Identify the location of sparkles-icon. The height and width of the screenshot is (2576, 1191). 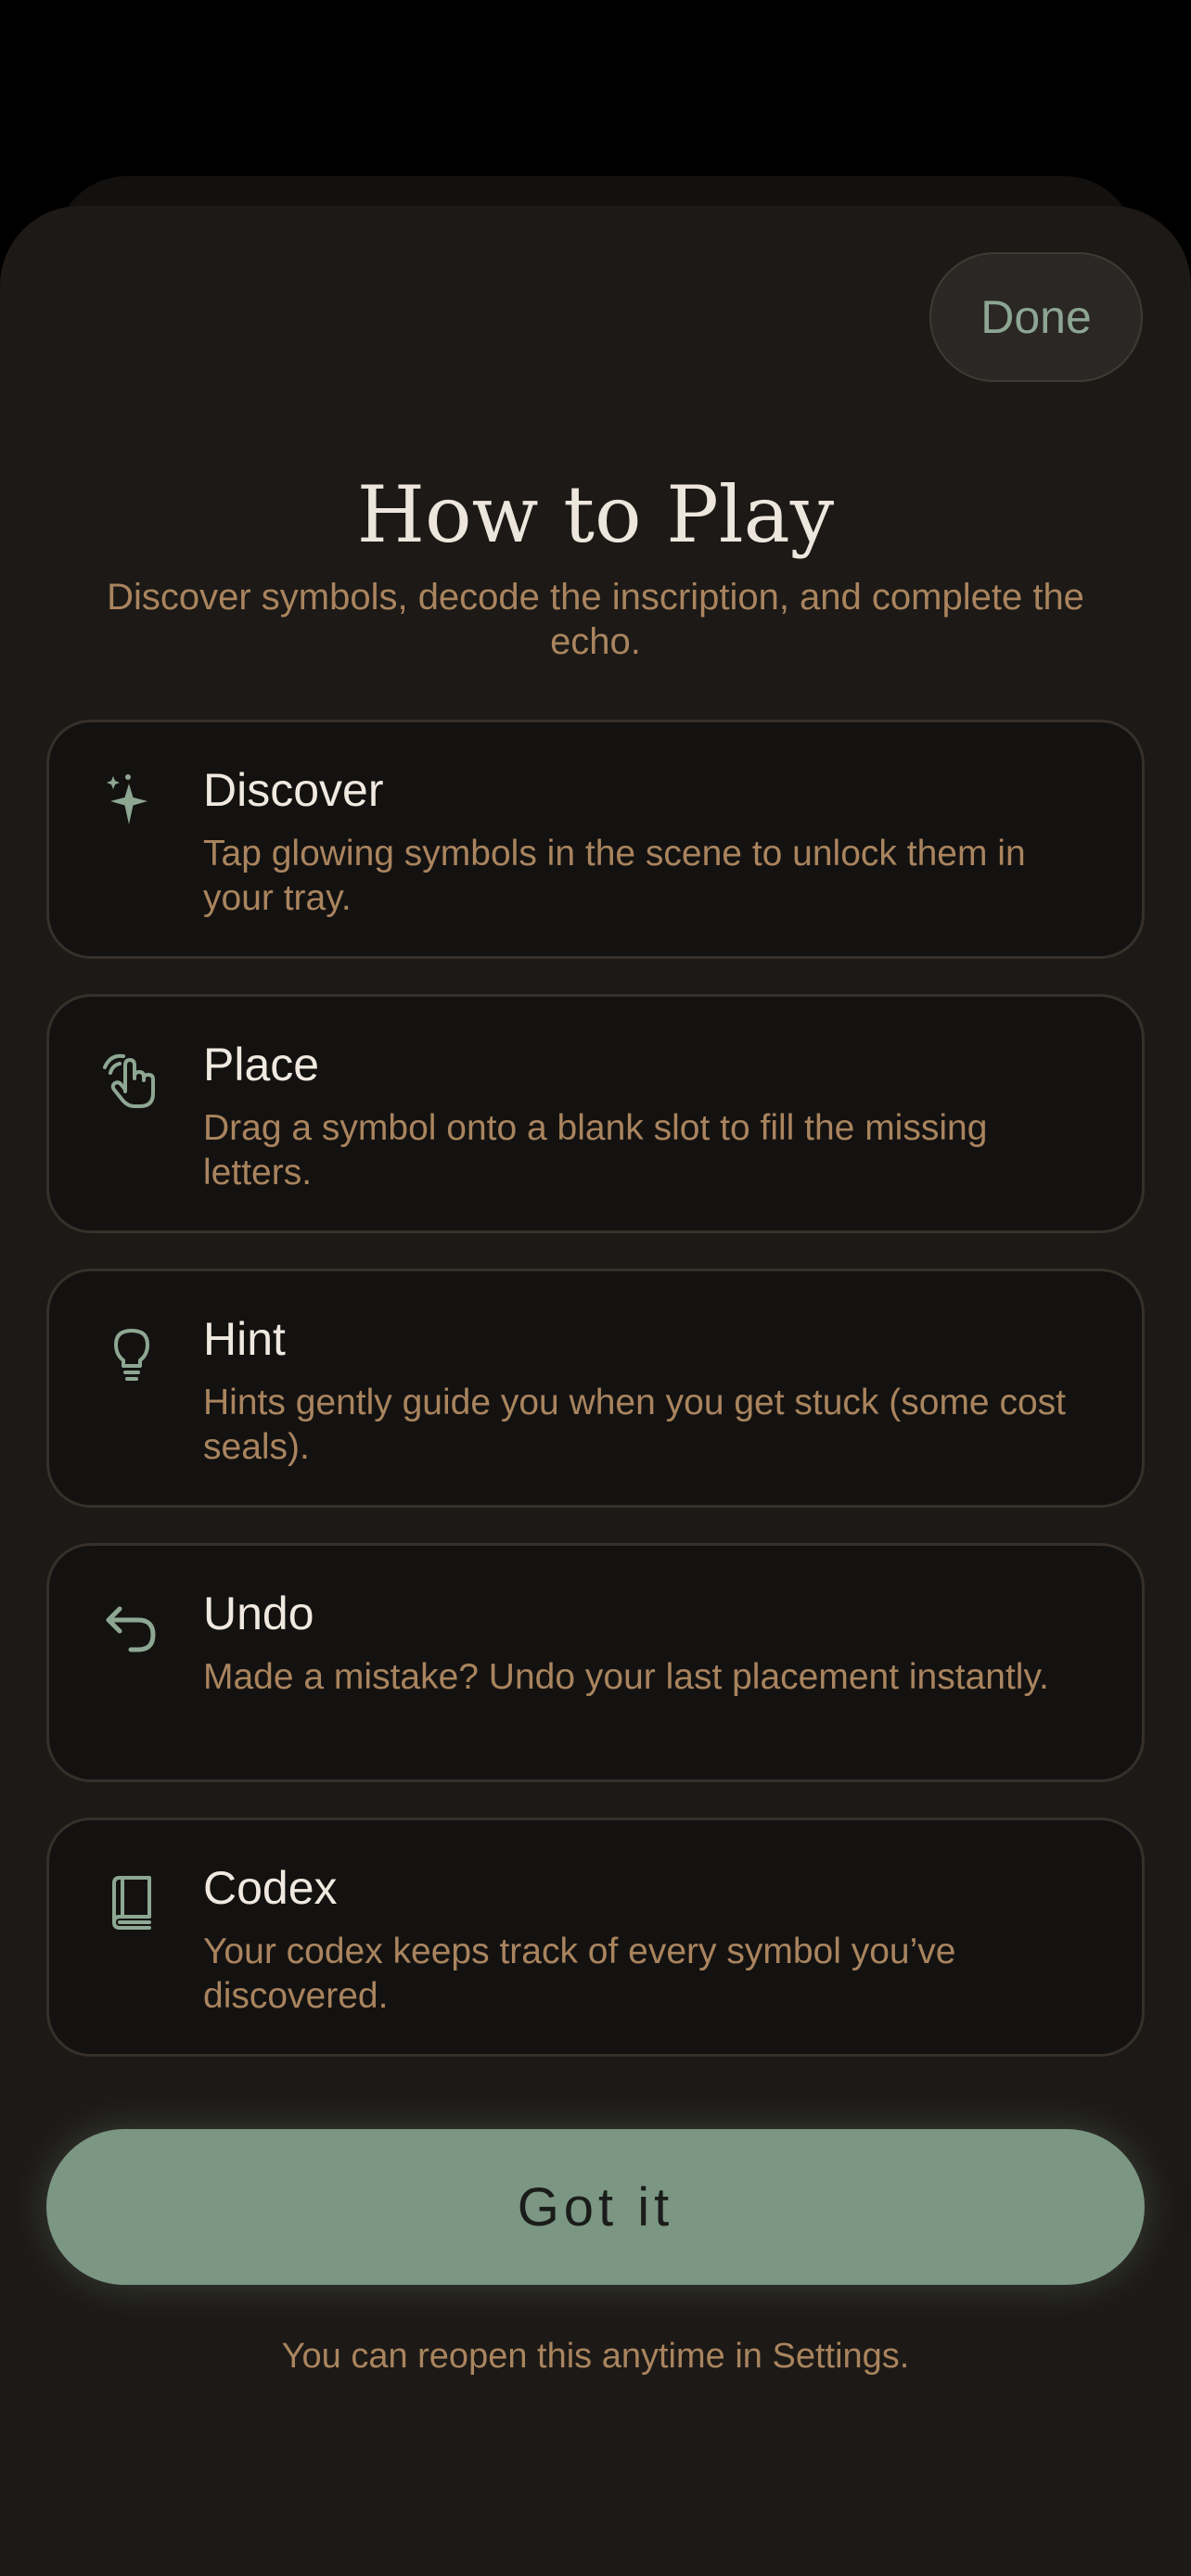
(132, 805).